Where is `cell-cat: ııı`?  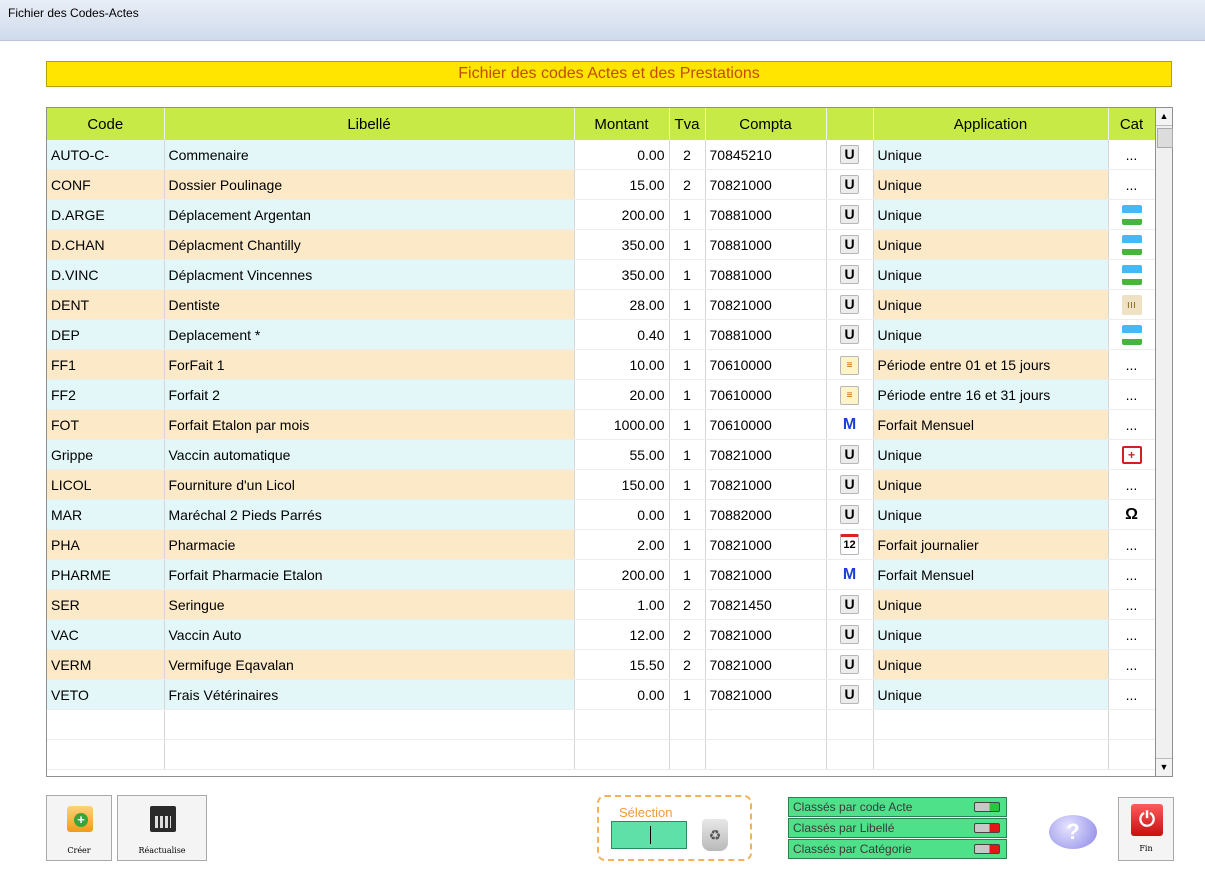 cell-cat: ııı is located at coordinates (1131, 304).